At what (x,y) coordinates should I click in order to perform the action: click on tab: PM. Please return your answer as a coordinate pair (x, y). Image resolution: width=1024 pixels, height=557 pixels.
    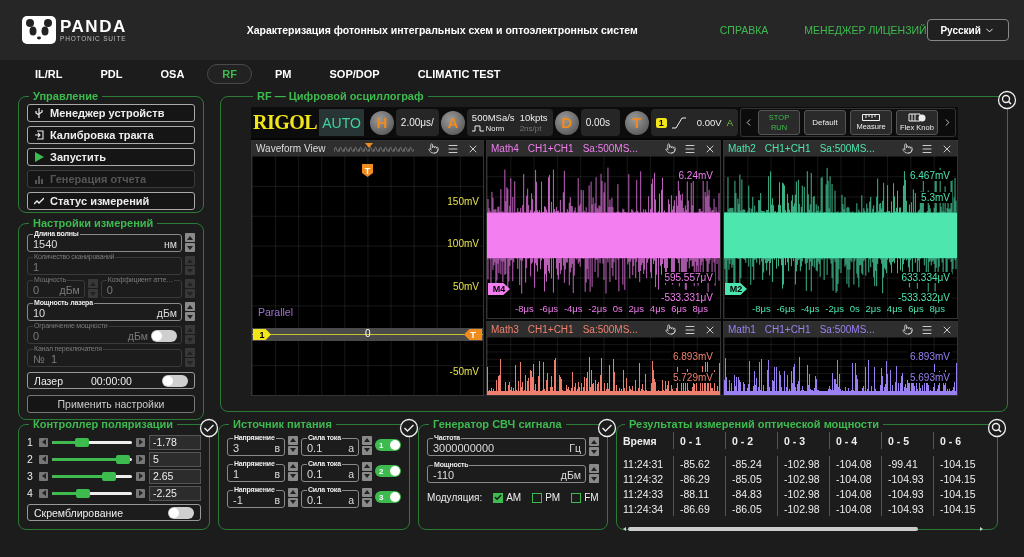
    Looking at the image, I should click on (283, 74).